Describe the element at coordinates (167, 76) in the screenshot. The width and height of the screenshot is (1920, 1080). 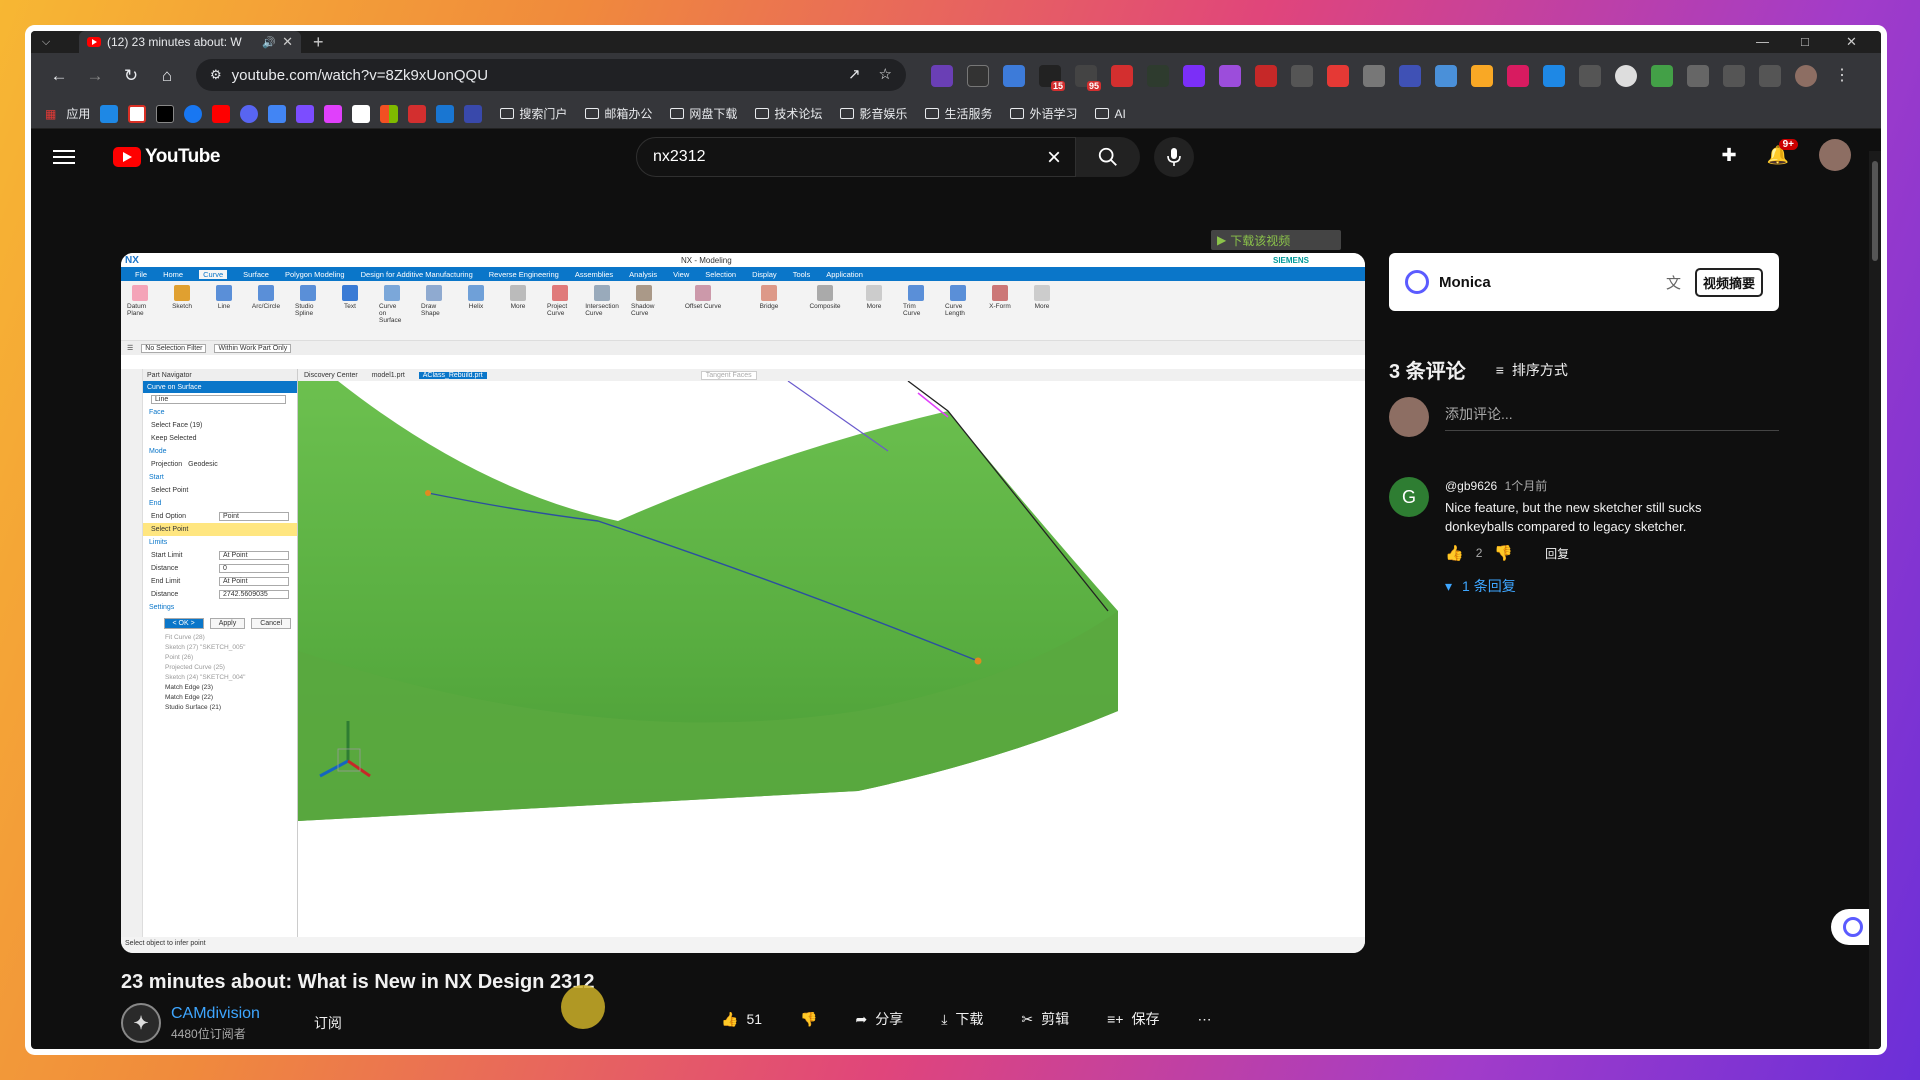
I see `home-icon: ⌂` at that location.